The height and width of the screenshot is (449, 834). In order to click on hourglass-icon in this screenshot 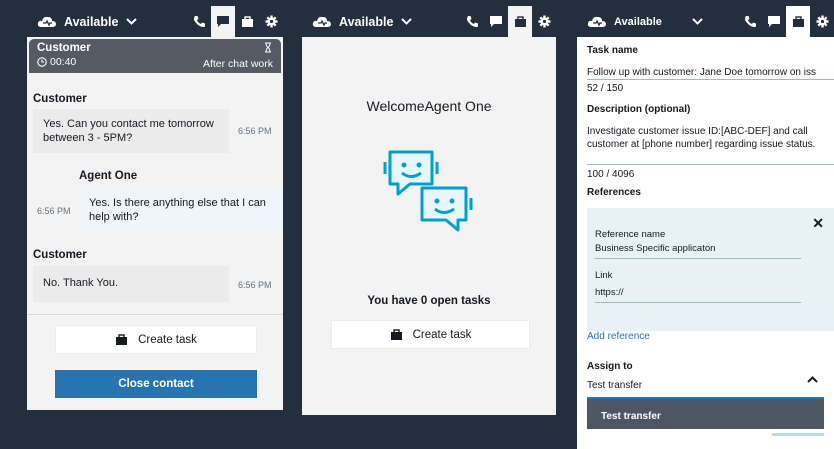, I will do `click(268, 47)`.